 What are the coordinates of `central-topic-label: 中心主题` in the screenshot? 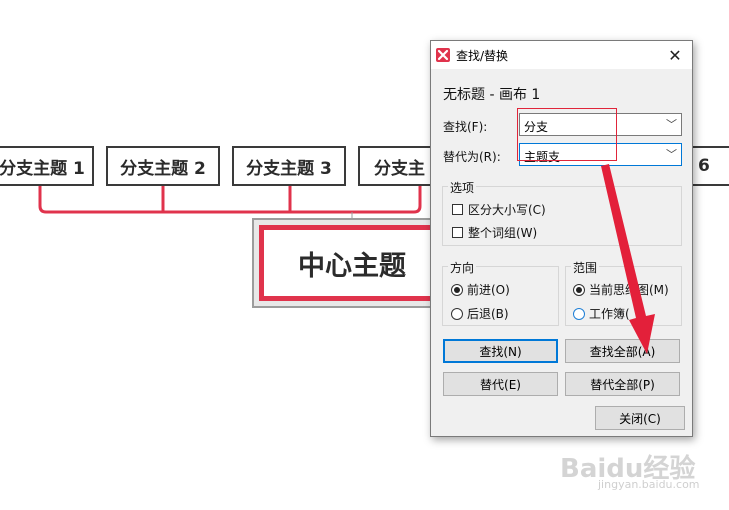 It's located at (352, 263).